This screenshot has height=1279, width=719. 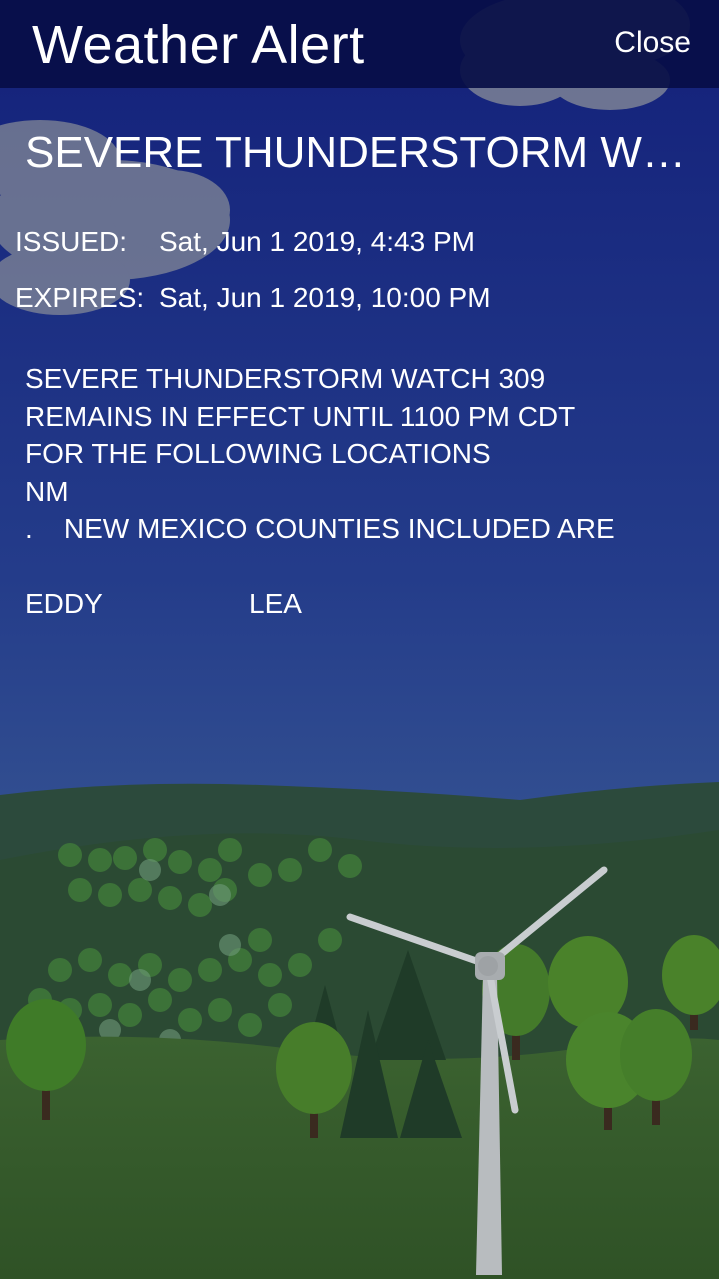 I want to click on expires-row: EXPIRES: Sat, Jun 1 2019, 10:00 PM, so click(x=253, y=298).